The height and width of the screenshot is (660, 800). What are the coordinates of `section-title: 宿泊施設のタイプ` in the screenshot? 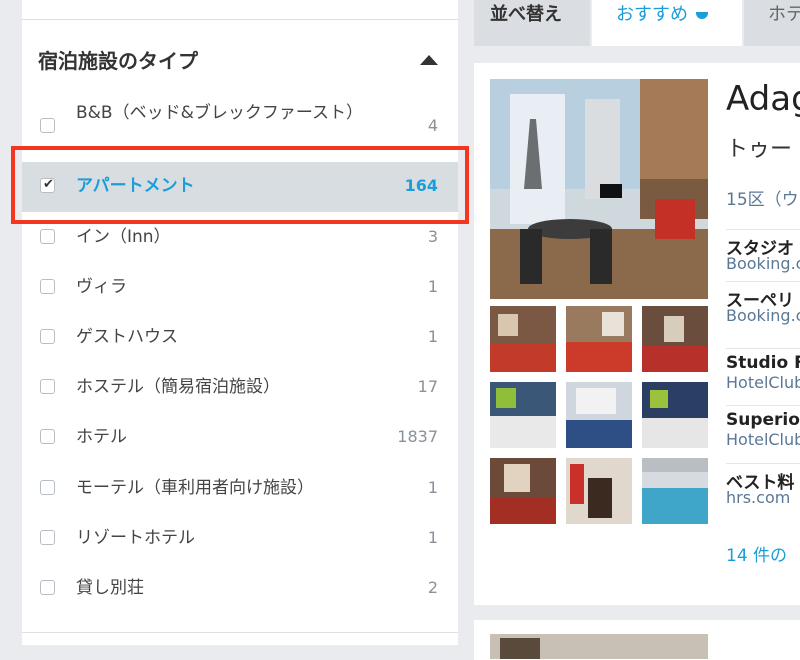 It's located at (118, 61).